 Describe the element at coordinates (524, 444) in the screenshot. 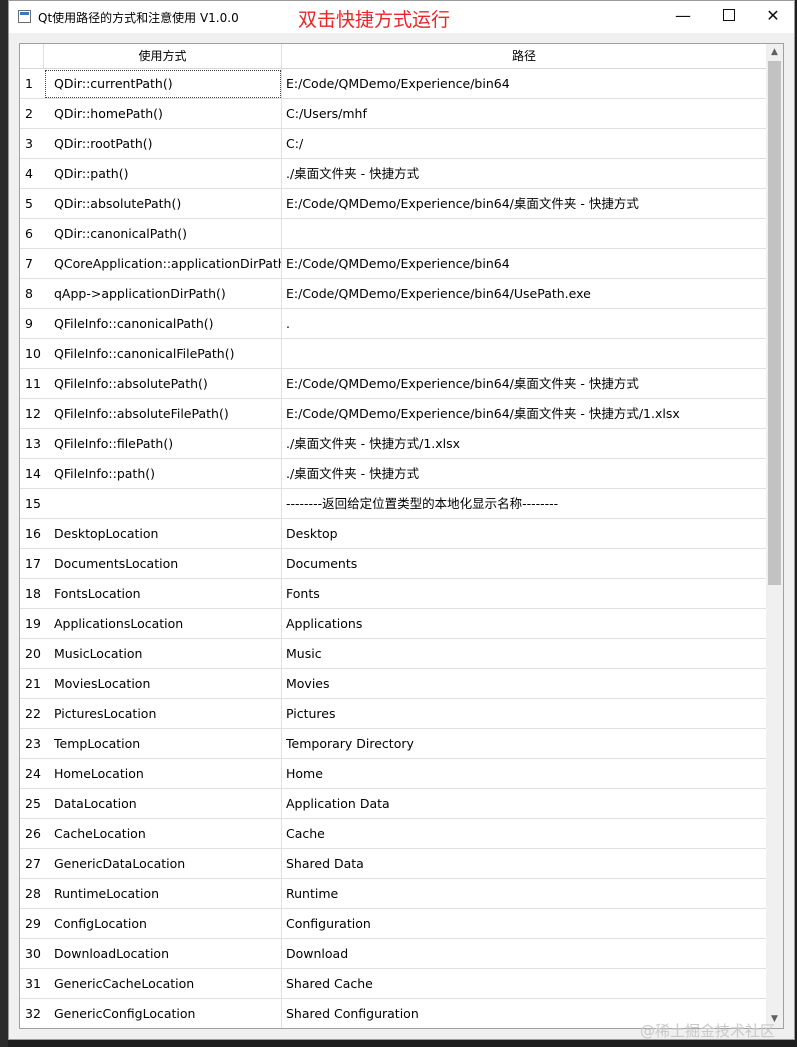

I see `cell-path: ./桌面文件夹 - 快捷方式/1.xlsx` at that location.